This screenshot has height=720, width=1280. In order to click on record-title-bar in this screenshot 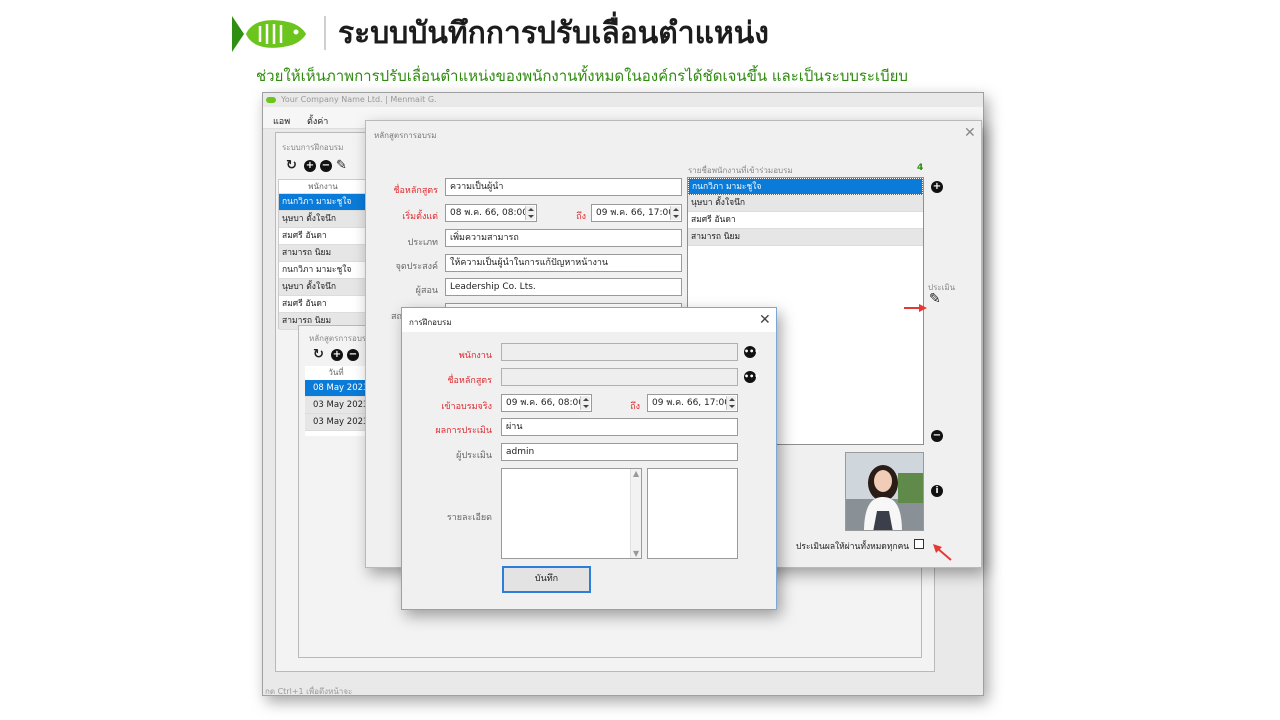, I will do `click(589, 320)`.